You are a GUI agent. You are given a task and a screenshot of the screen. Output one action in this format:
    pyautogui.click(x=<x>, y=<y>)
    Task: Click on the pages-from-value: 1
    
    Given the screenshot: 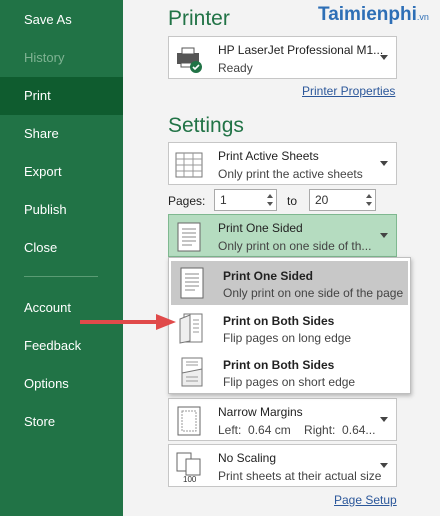 What is the action you would take?
    pyautogui.click(x=223, y=200)
    